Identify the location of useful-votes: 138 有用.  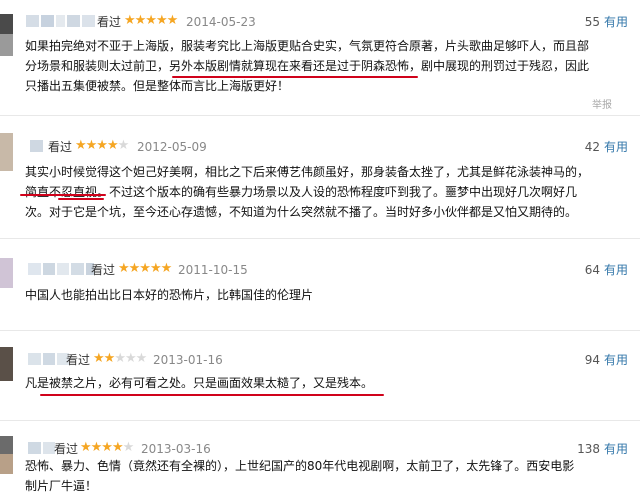
(602, 449).